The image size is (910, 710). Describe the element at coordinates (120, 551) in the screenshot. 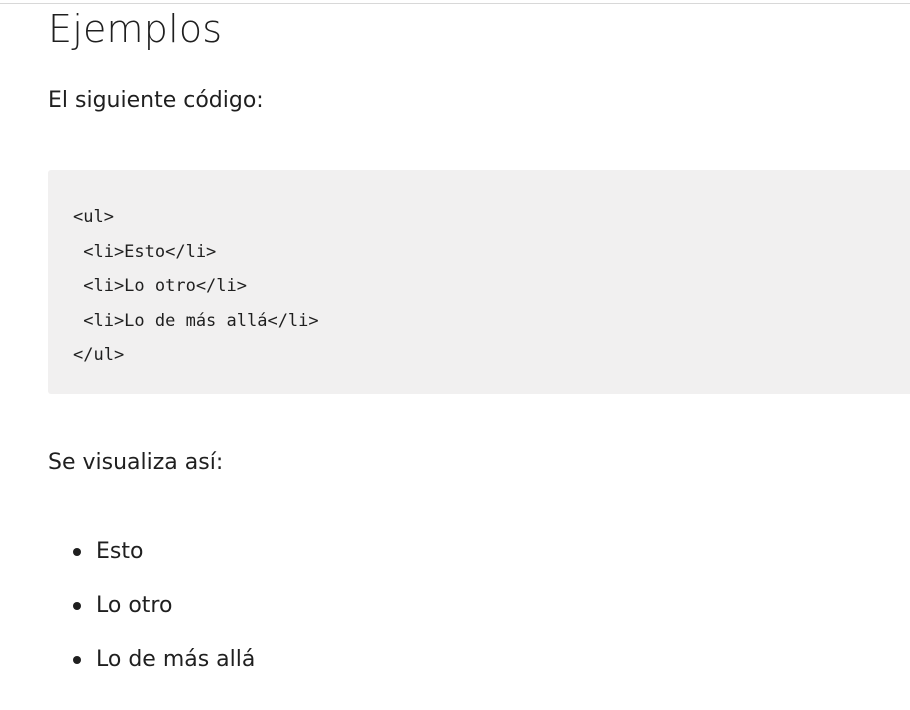

I see `list-item-text: Esto` at that location.